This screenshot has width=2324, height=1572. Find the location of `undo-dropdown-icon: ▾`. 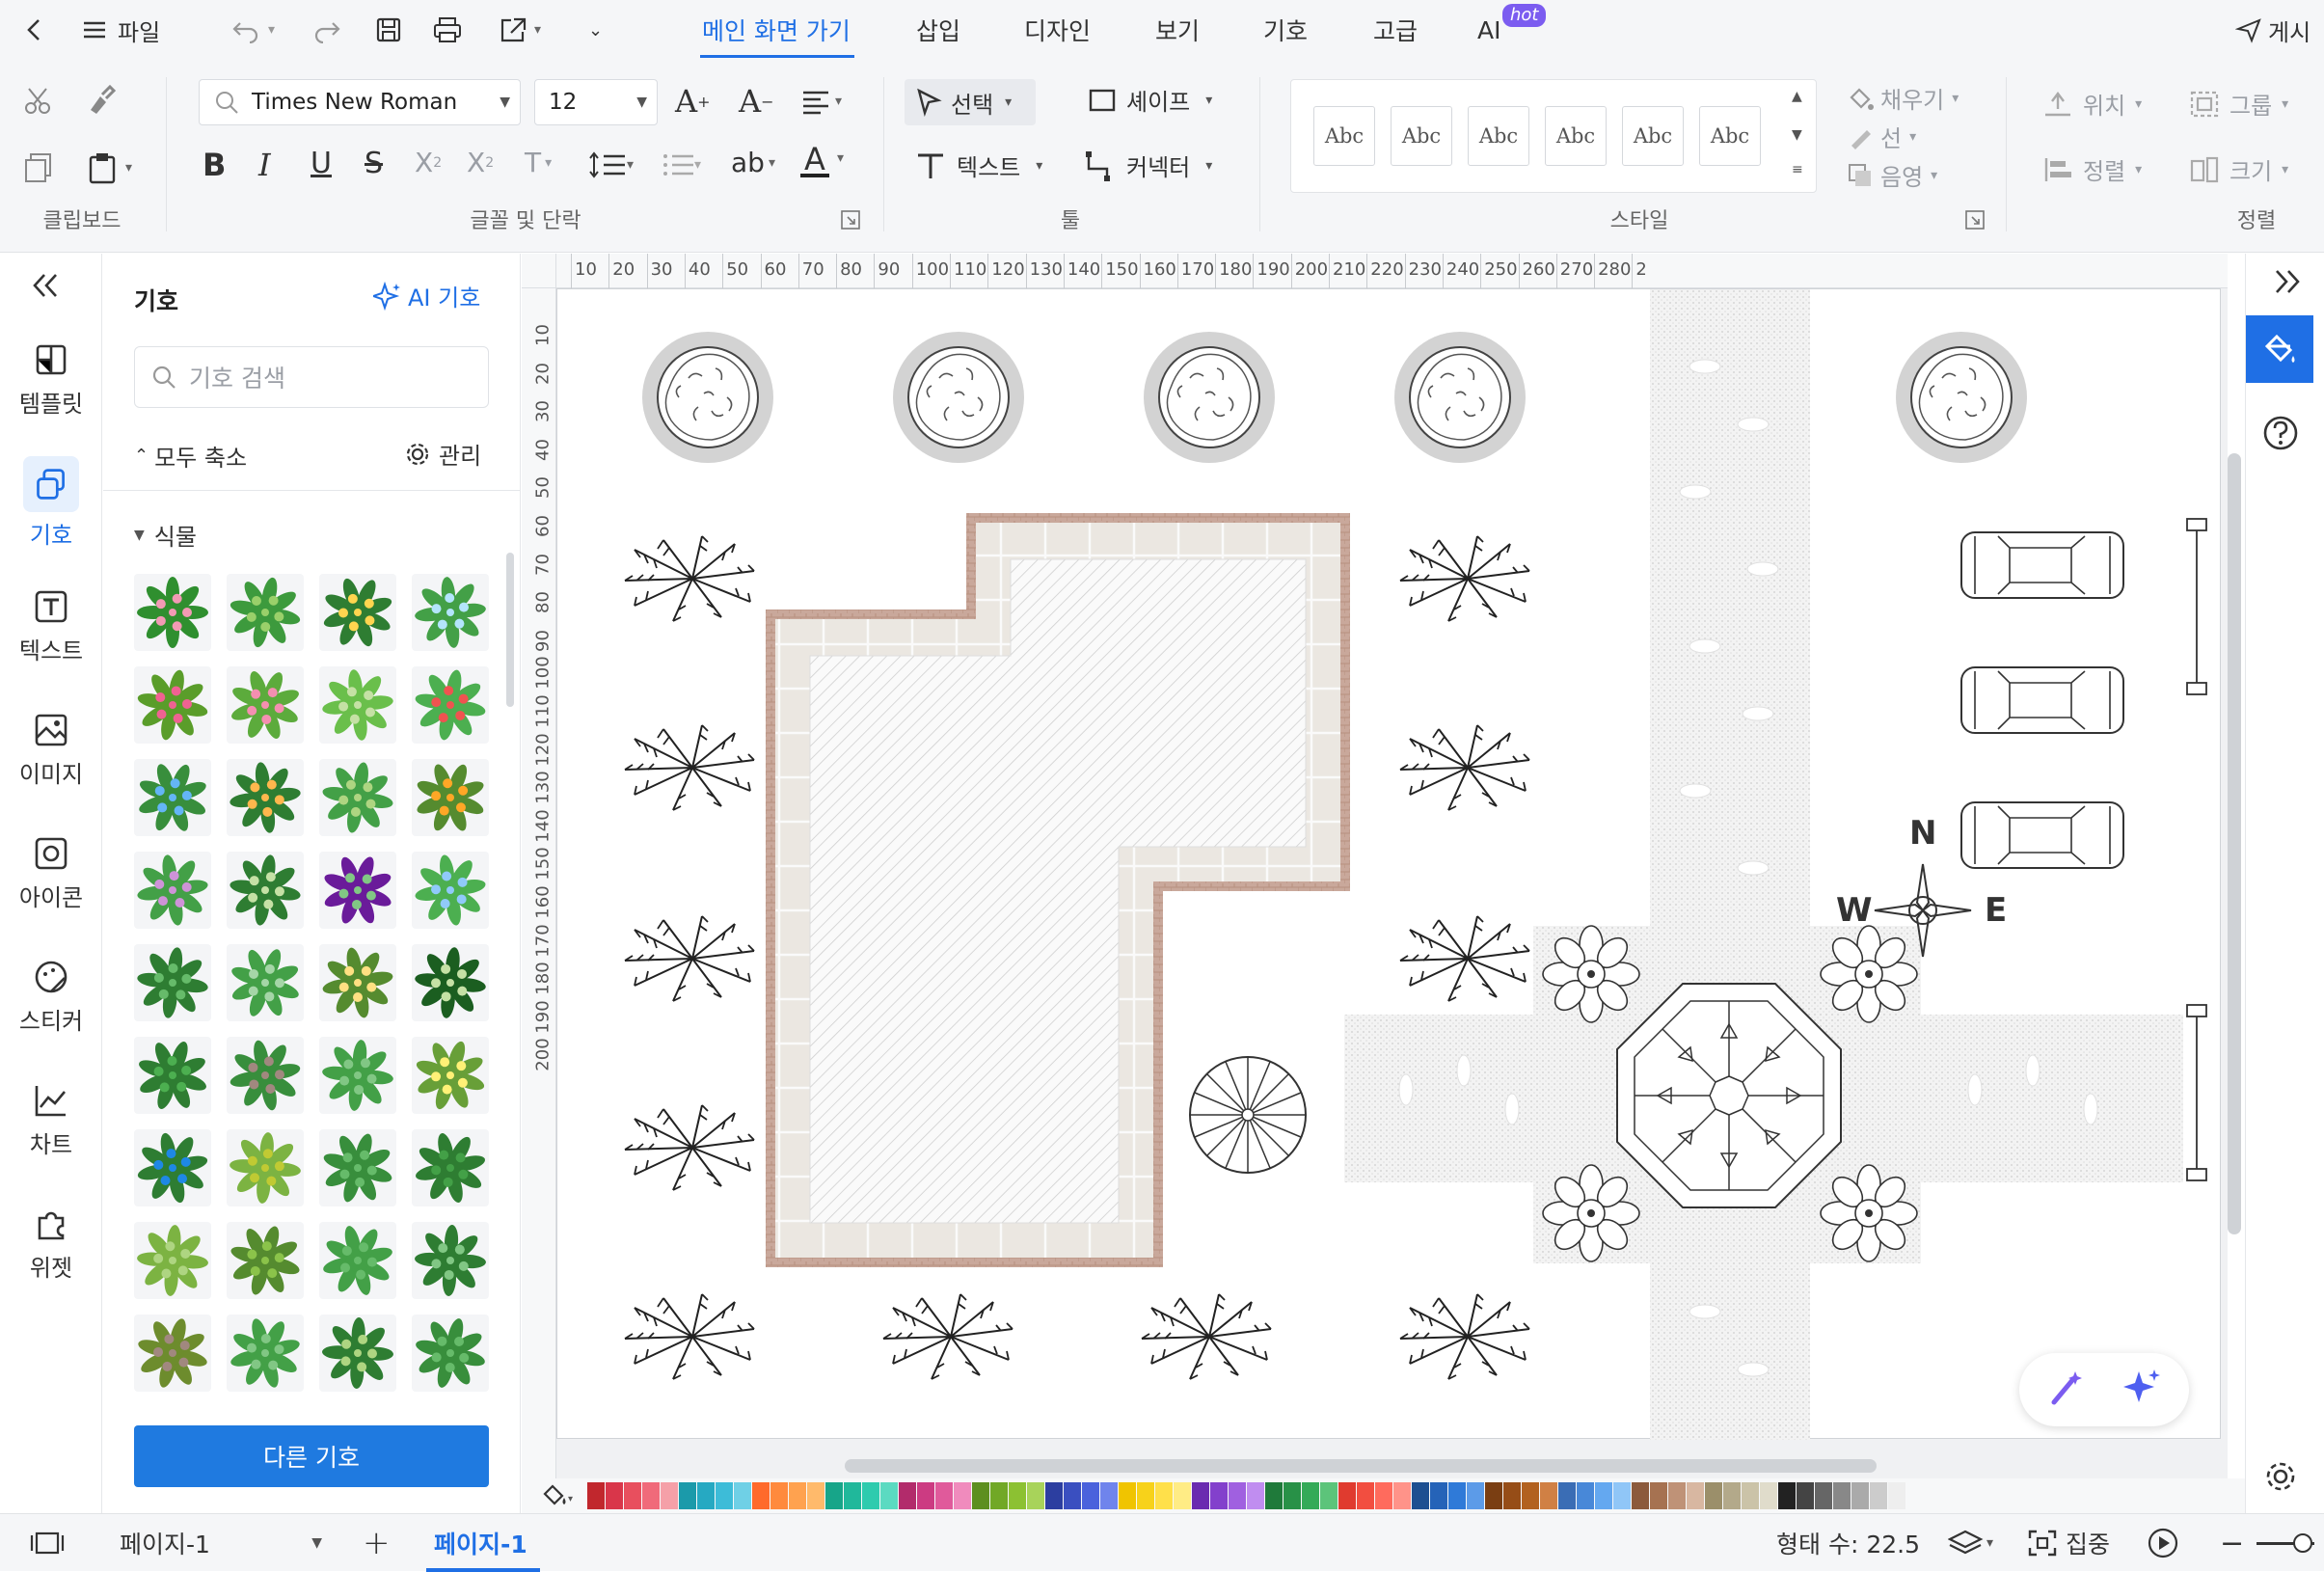

undo-dropdown-icon: ▾ is located at coordinates (271, 30).